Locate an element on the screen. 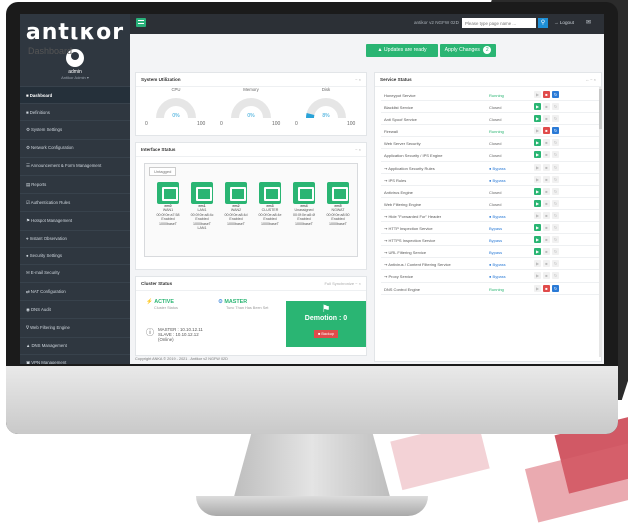 This screenshot has height=528, width=628. panel-title: Service Status is located at coordinates (396, 79).